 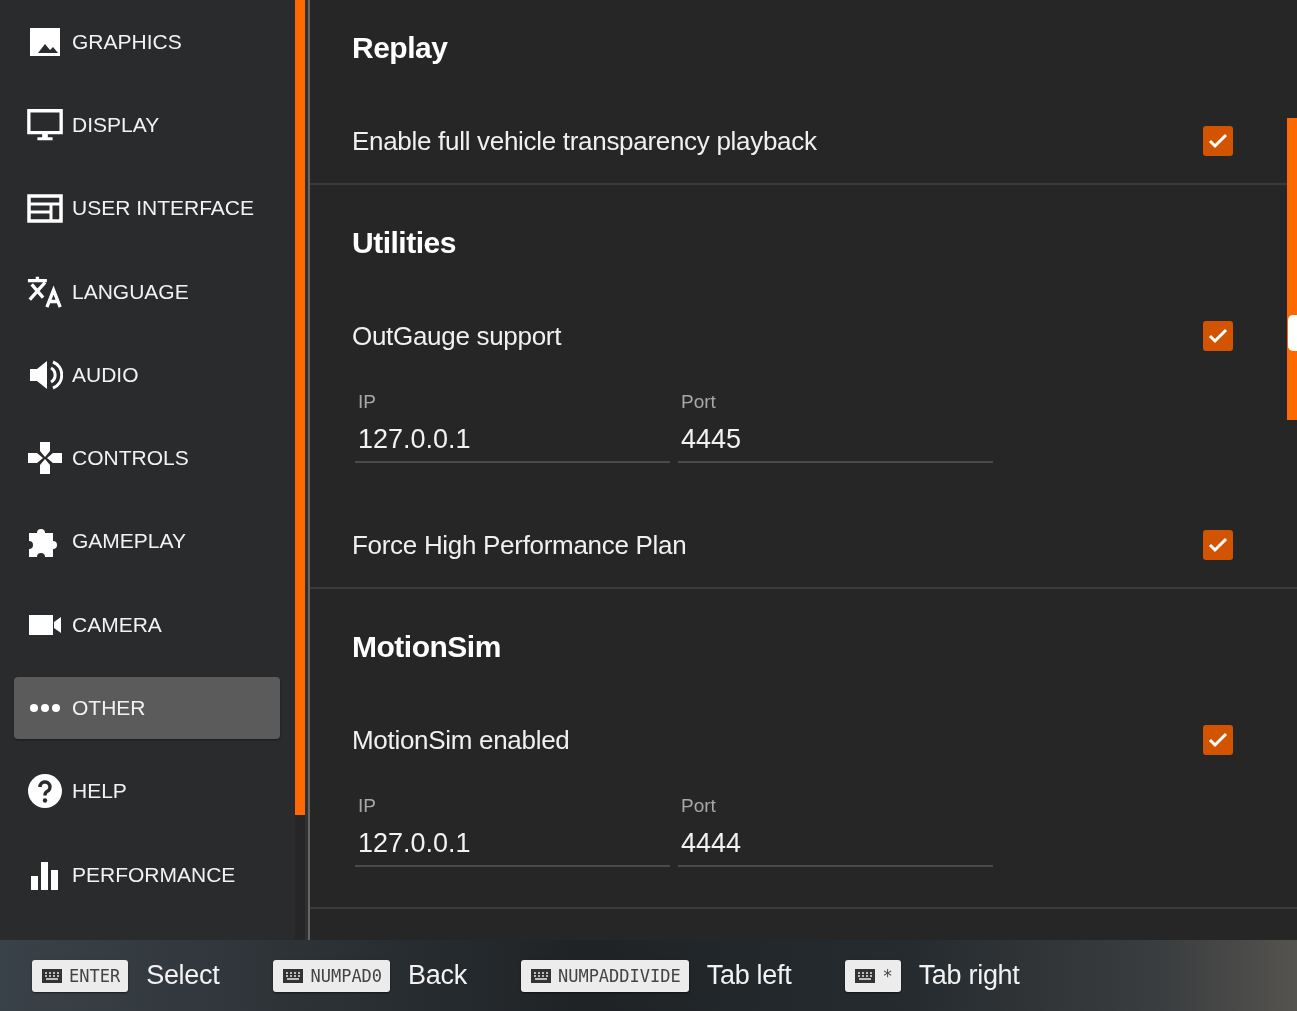 What do you see at coordinates (80, 975) in the screenshot?
I see `key-badge: ENTER` at bounding box center [80, 975].